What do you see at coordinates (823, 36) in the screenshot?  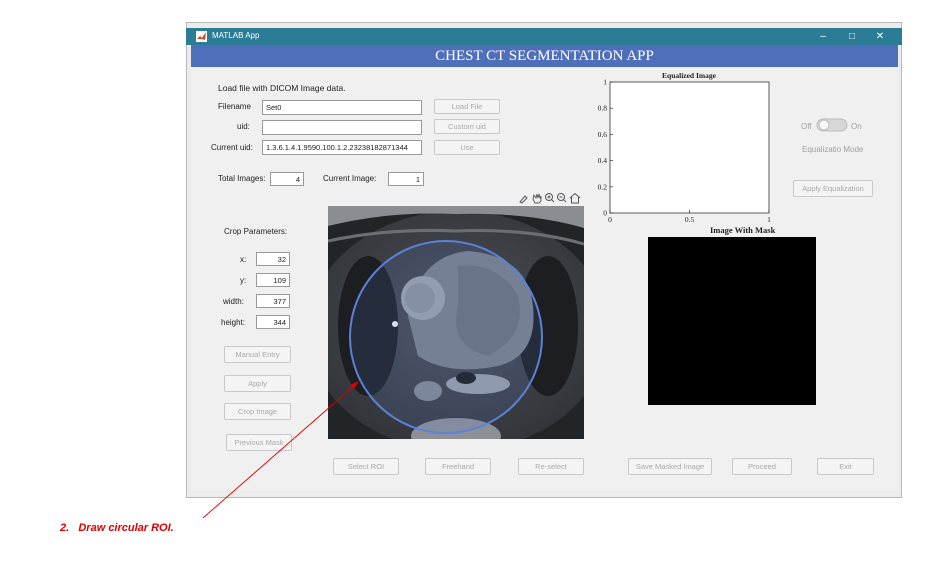 I see `minimize-icon: –` at bounding box center [823, 36].